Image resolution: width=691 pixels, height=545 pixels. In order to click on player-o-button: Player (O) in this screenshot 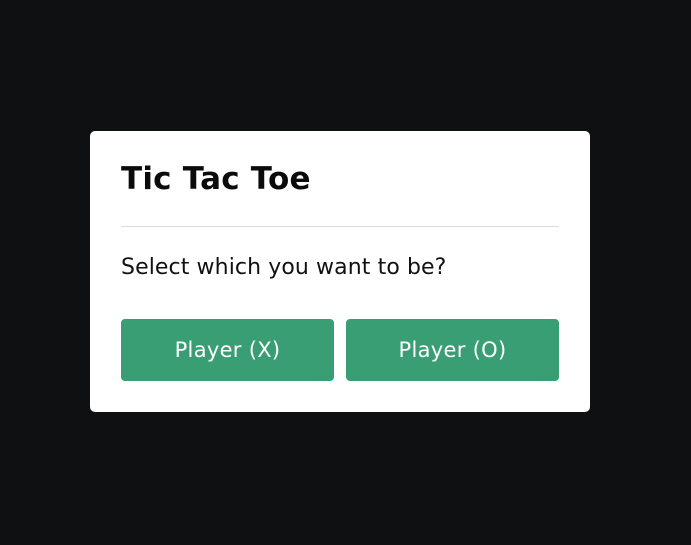, I will do `click(452, 350)`.